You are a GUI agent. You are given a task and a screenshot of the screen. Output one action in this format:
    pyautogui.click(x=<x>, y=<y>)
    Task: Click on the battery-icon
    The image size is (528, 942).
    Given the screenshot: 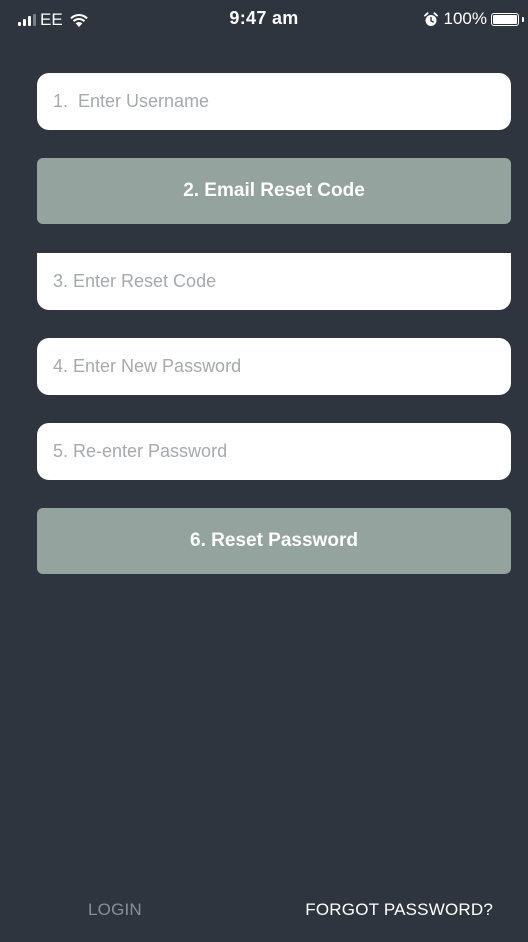 What is the action you would take?
    pyautogui.click(x=505, y=19)
    